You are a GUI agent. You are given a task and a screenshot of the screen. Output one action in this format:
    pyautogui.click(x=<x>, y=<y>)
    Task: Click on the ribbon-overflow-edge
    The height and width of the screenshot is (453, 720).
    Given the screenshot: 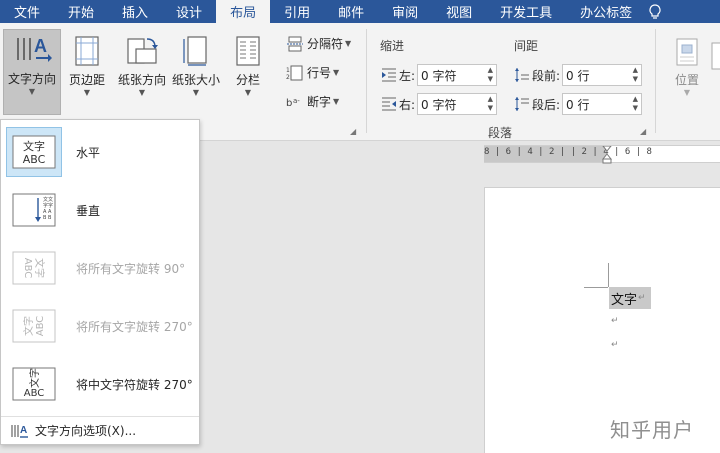 What is the action you would take?
    pyautogui.click(x=715, y=81)
    